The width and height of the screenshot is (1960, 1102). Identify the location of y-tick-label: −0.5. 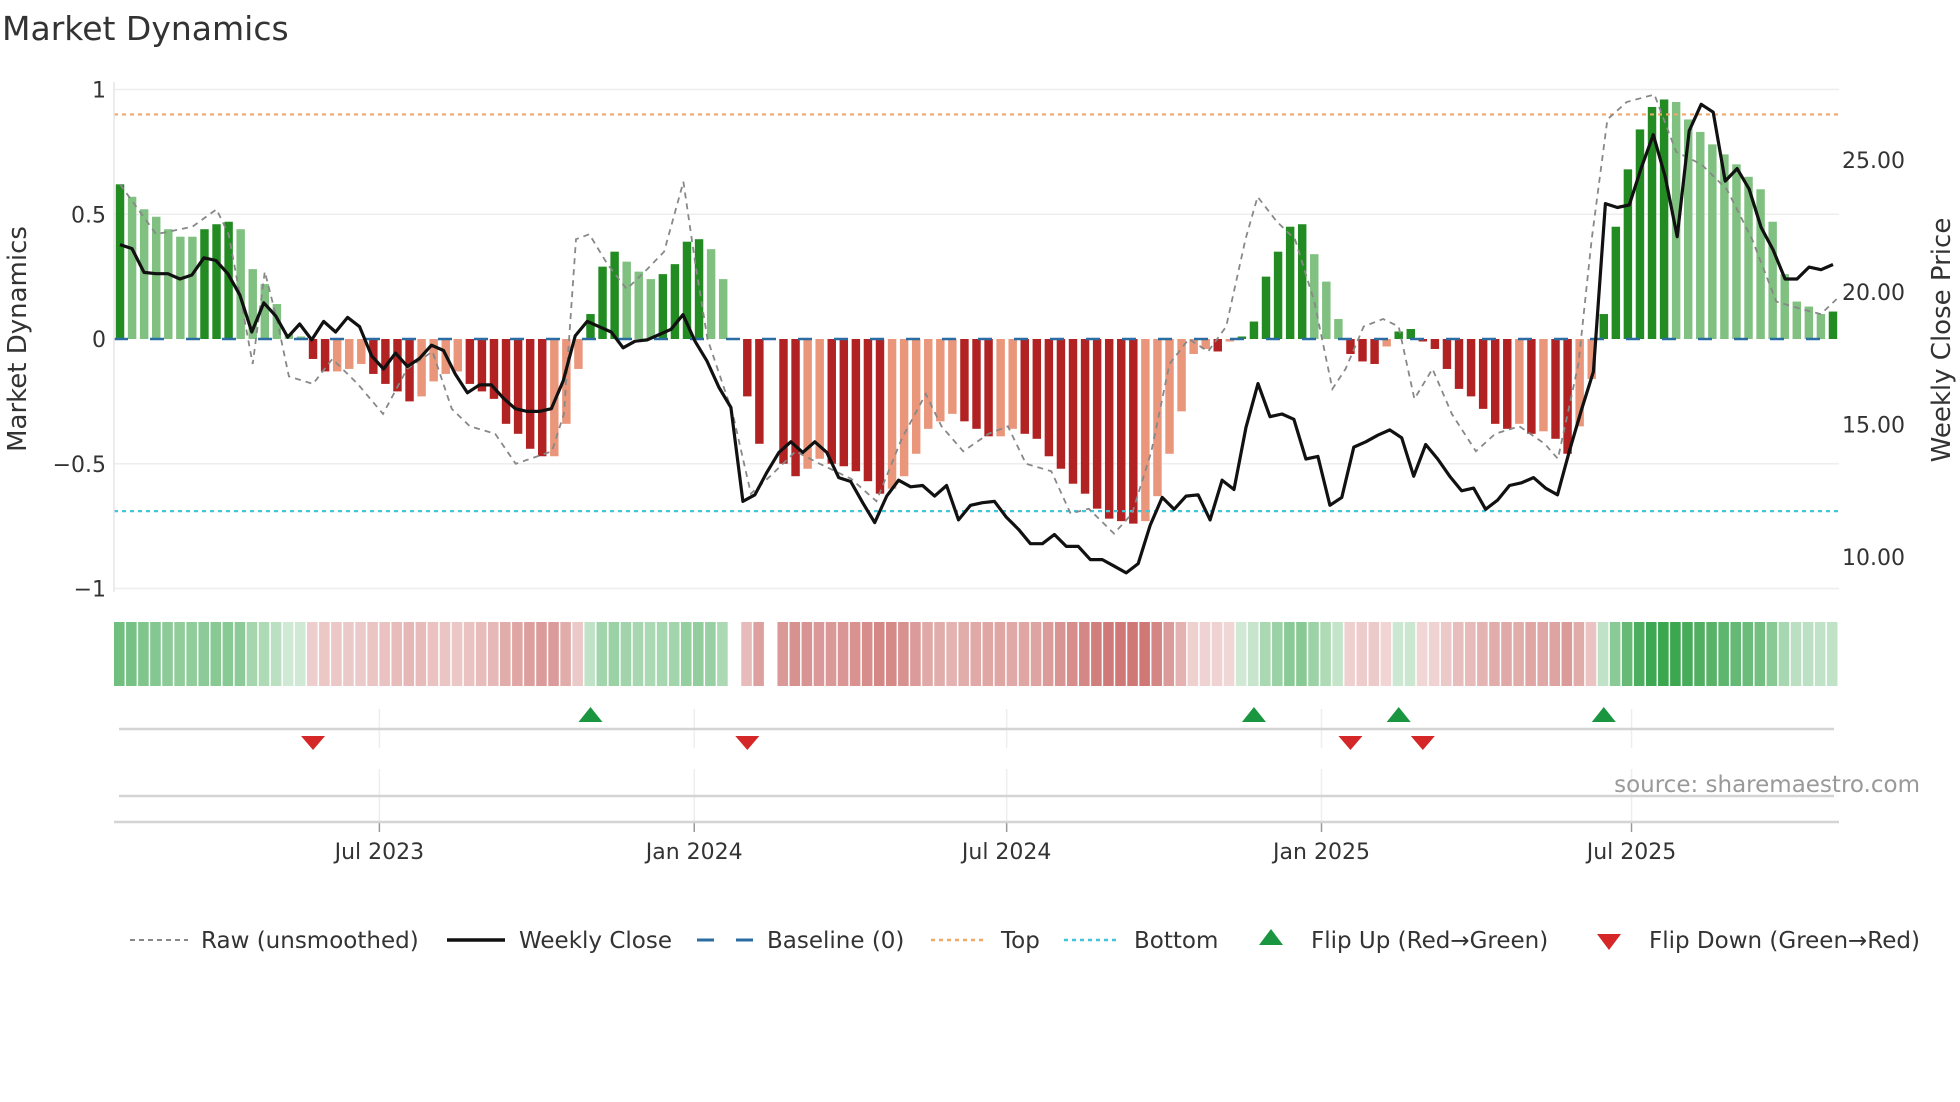
(79, 465).